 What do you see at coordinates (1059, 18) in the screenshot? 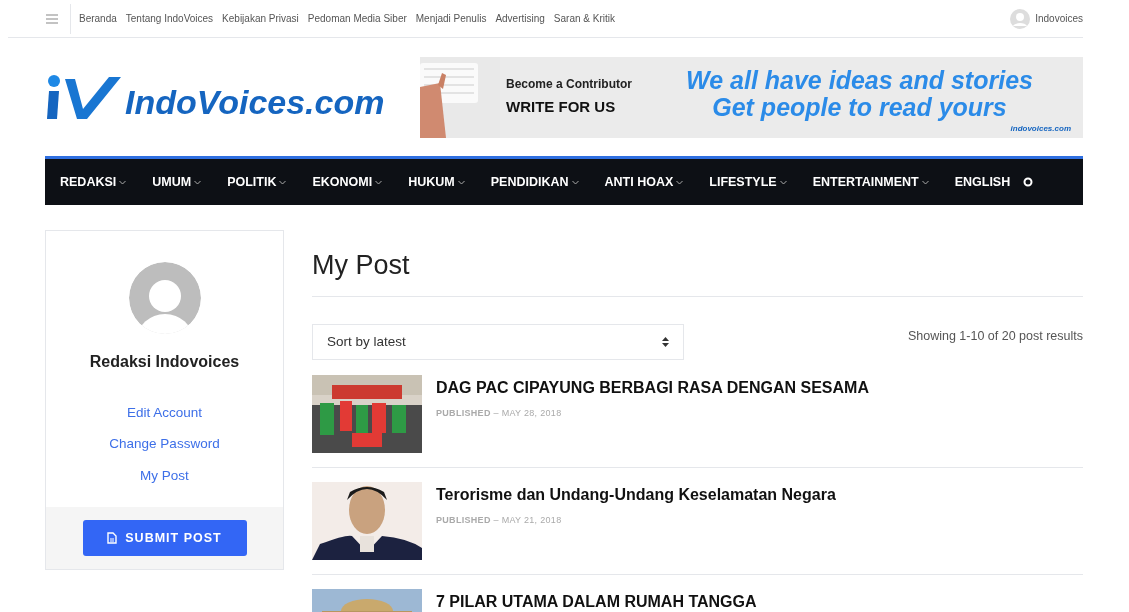
I see `user-name: Indovoices` at bounding box center [1059, 18].